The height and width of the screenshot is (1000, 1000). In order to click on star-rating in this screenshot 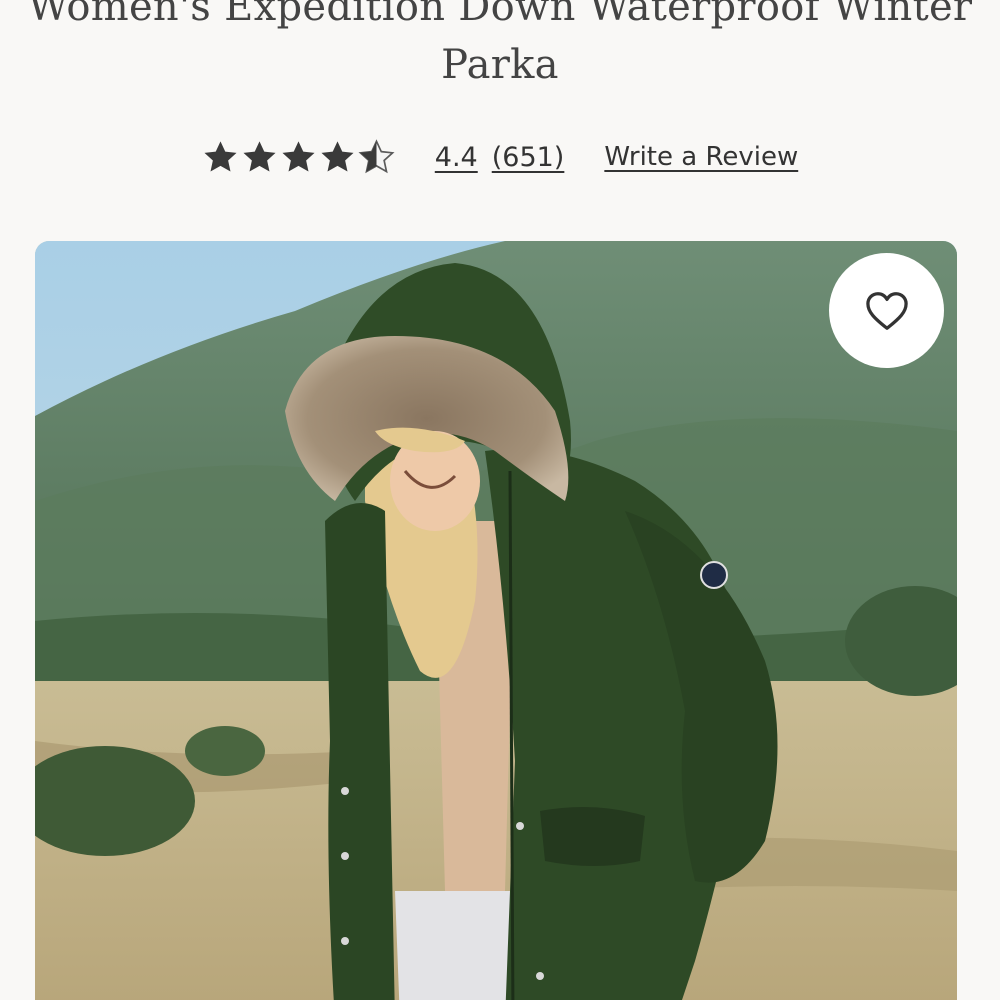, I will do `click(299, 157)`.